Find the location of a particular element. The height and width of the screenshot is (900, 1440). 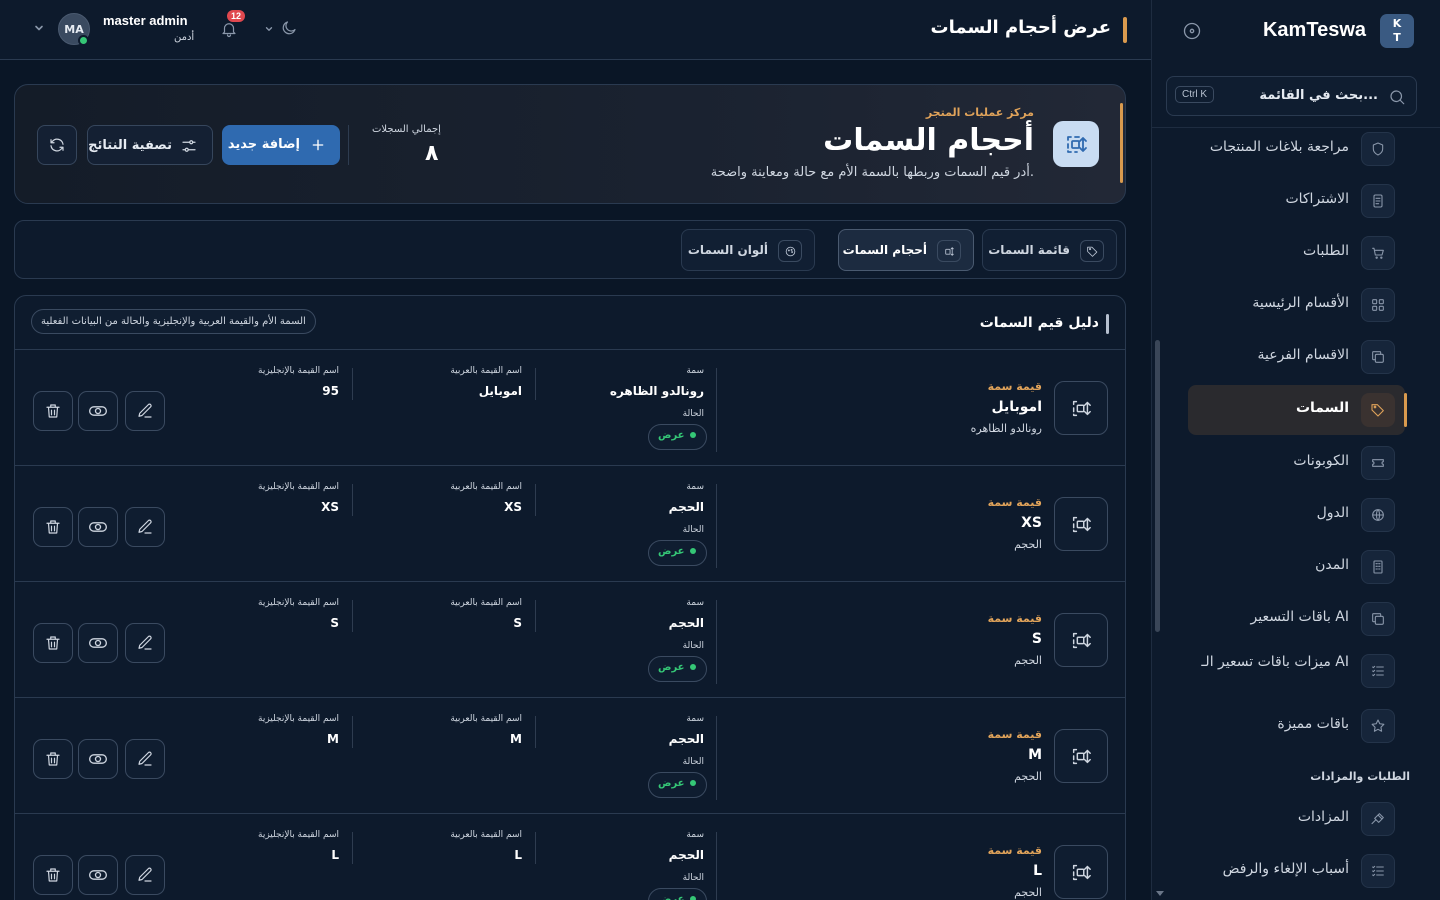

sidebar-item-label: الطلبات is located at coordinates (1326, 251).